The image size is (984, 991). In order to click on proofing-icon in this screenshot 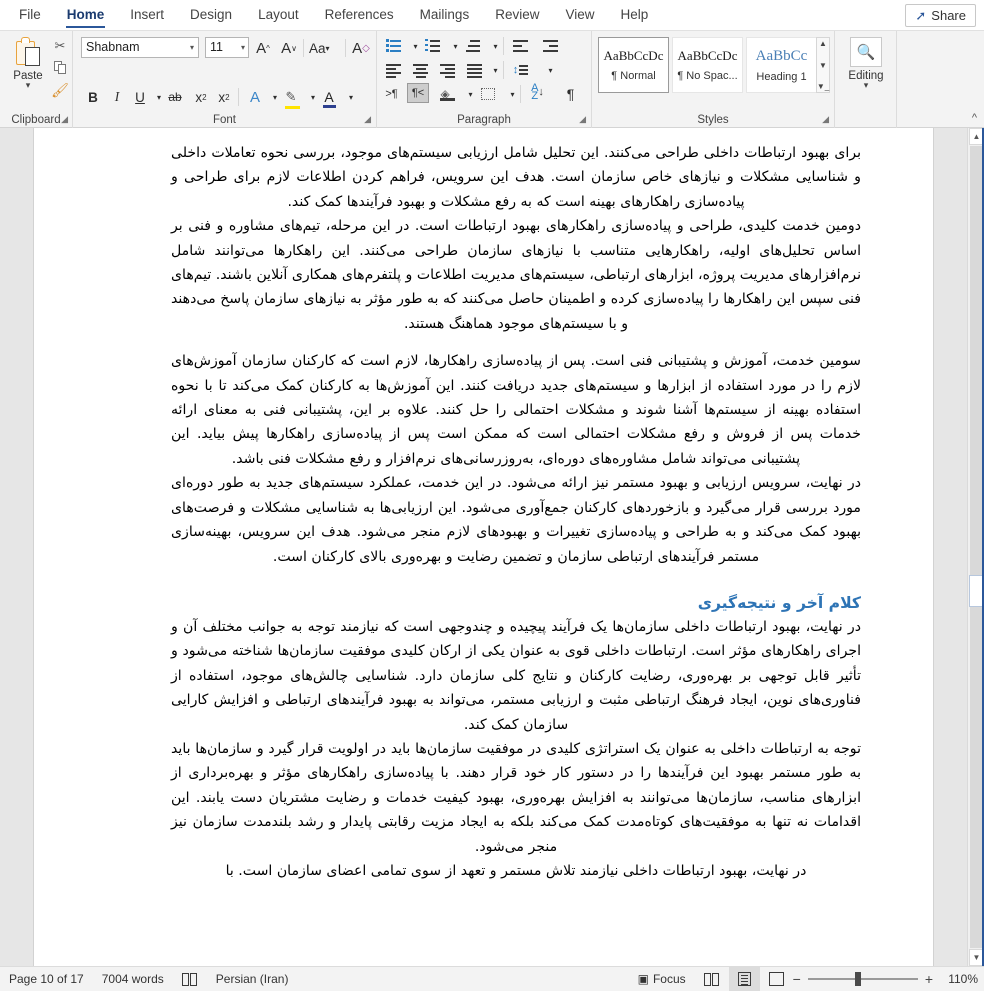, I will do `click(190, 979)`.